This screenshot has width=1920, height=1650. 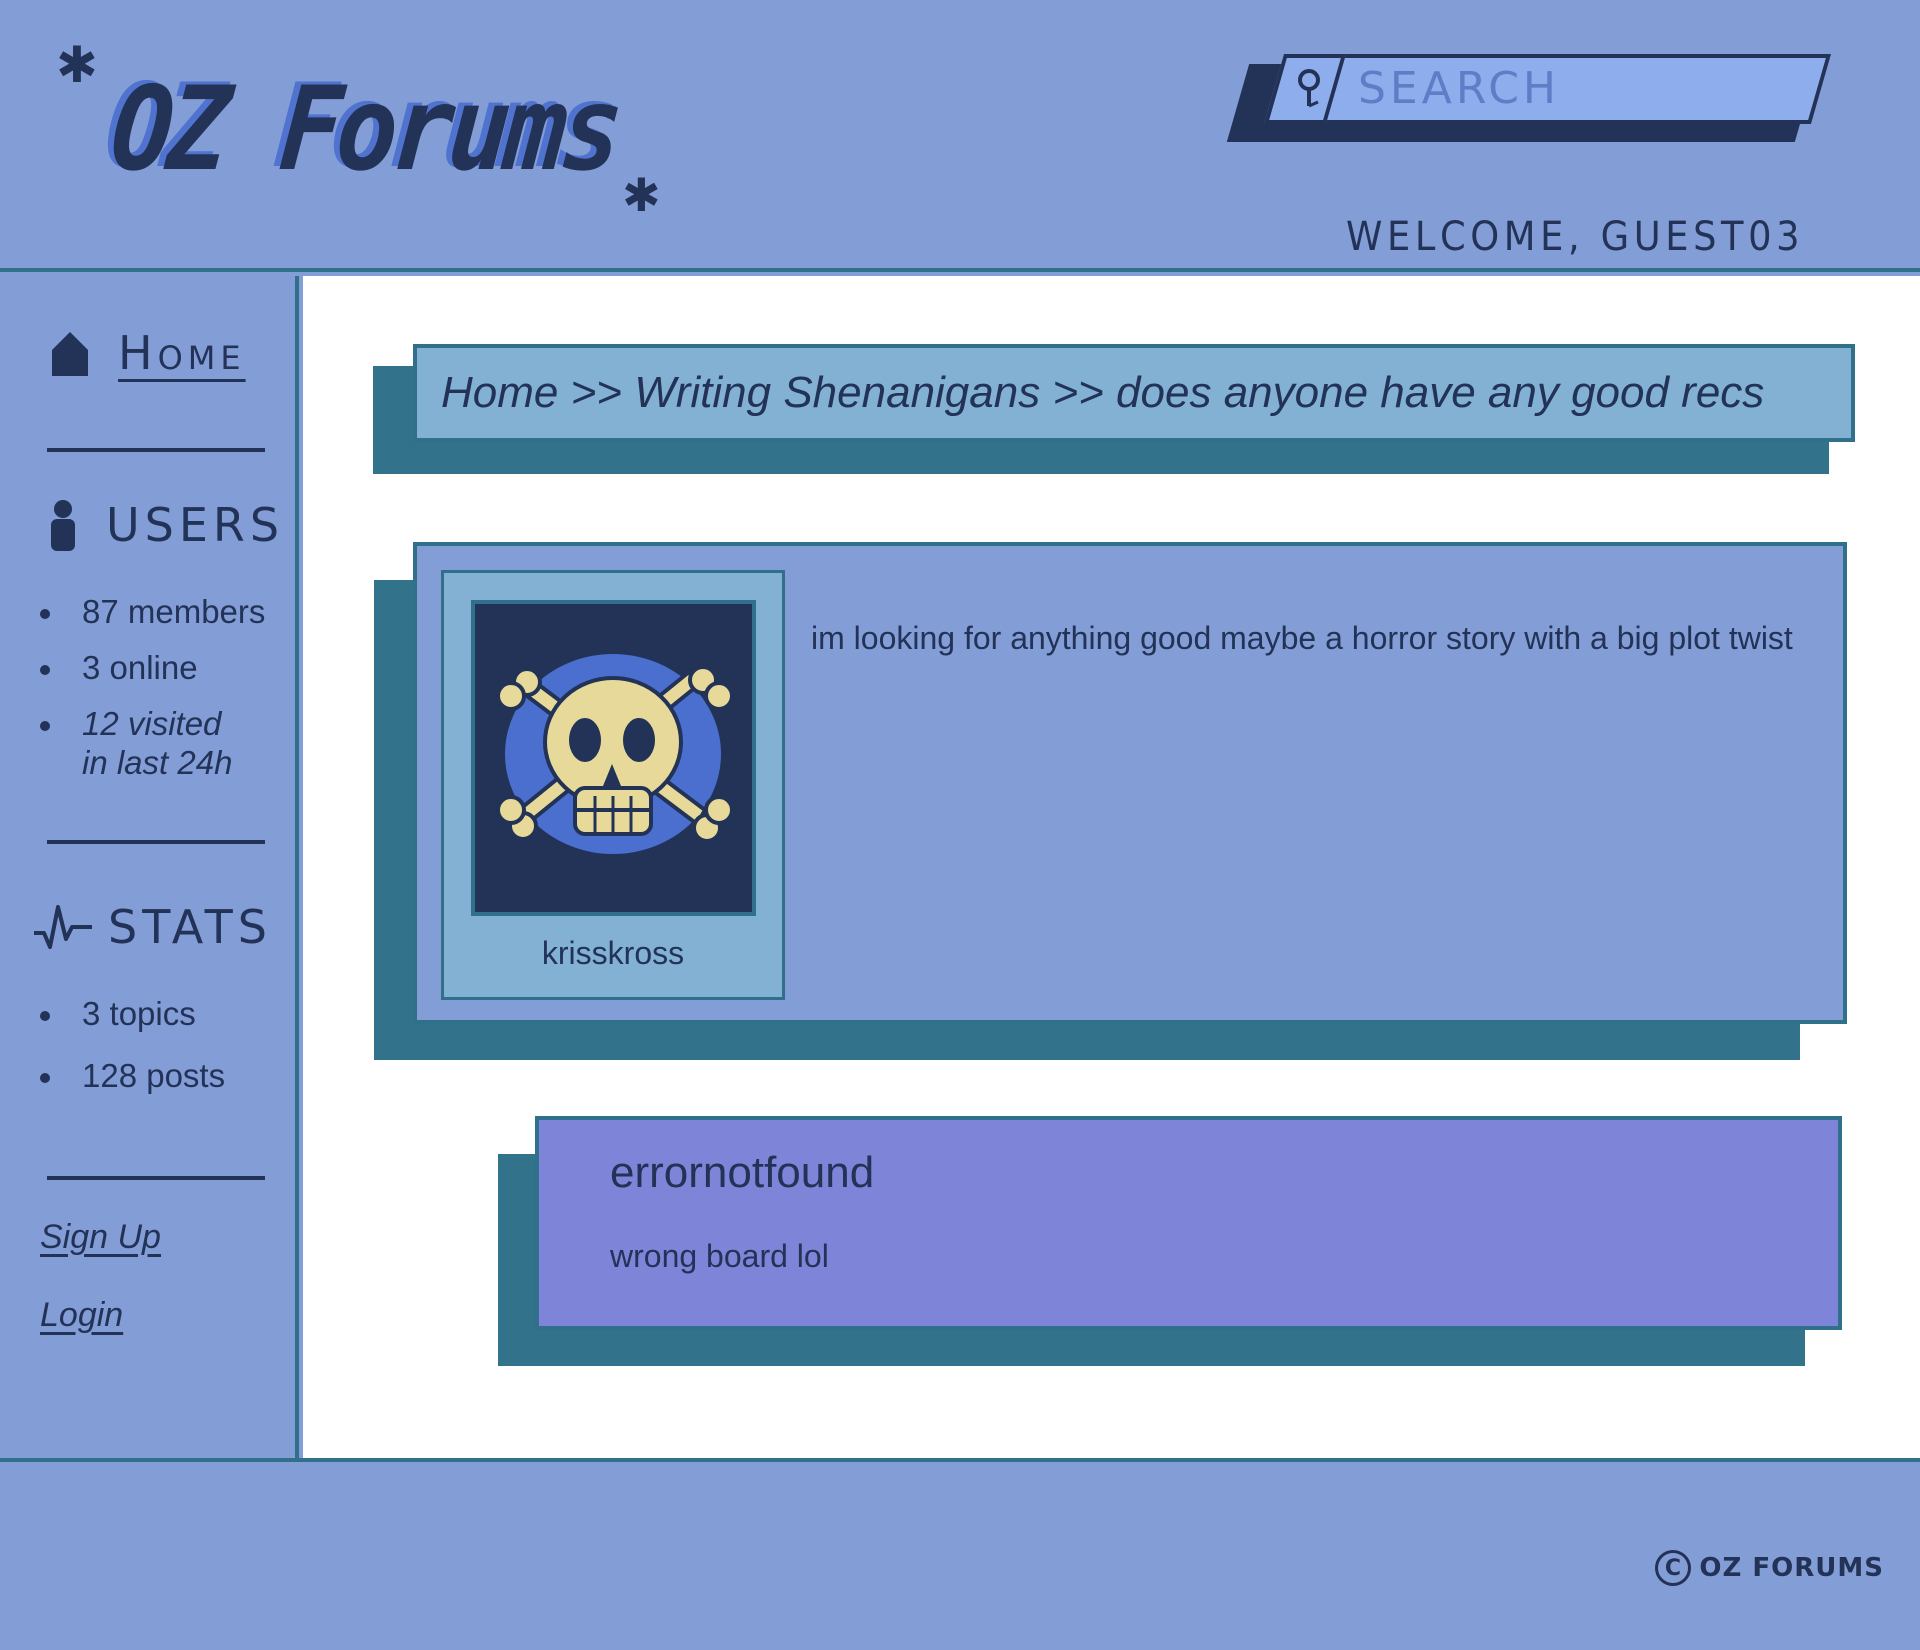 I want to click on avatar, so click(x=613, y=758).